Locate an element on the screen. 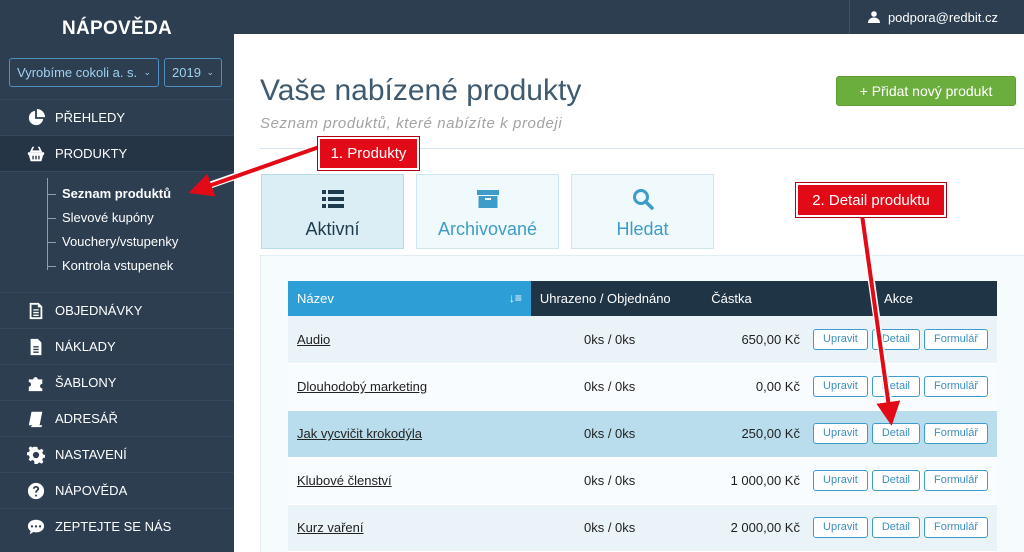 Image resolution: width=1024 pixels, height=552 pixels. amount-cell: 250,00 Kč is located at coordinates (745, 434).